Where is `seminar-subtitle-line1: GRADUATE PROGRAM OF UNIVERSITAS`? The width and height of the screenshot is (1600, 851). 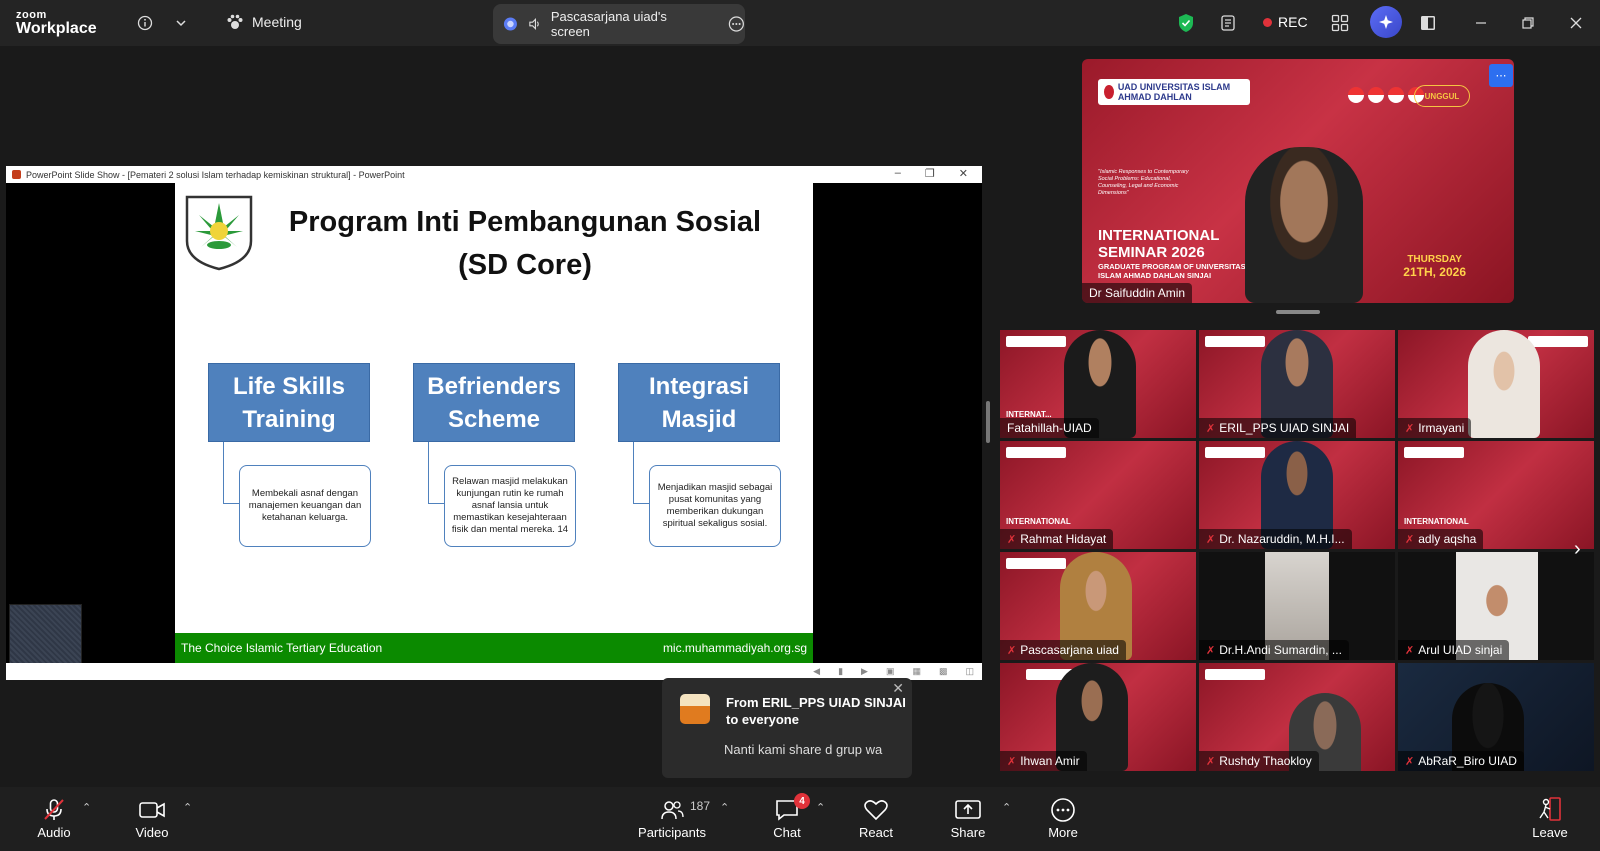
seminar-subtitle-line1: GRADUATE PROGRAM OF UNIVERSITAS is located at coordinates (1172, 266).